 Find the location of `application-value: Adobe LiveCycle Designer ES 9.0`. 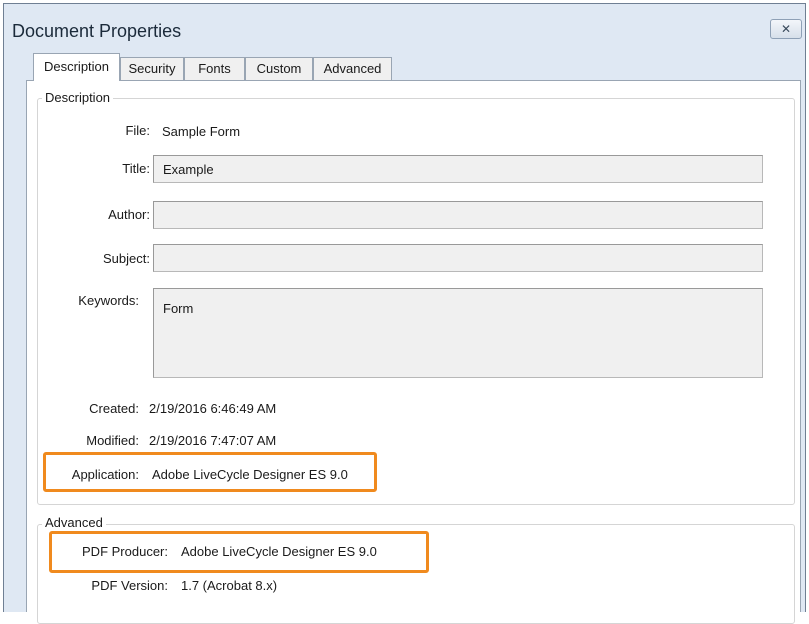

application-value: Adobe LiveCycle Designer ES 9.0 is located at coordinates (250, 474).